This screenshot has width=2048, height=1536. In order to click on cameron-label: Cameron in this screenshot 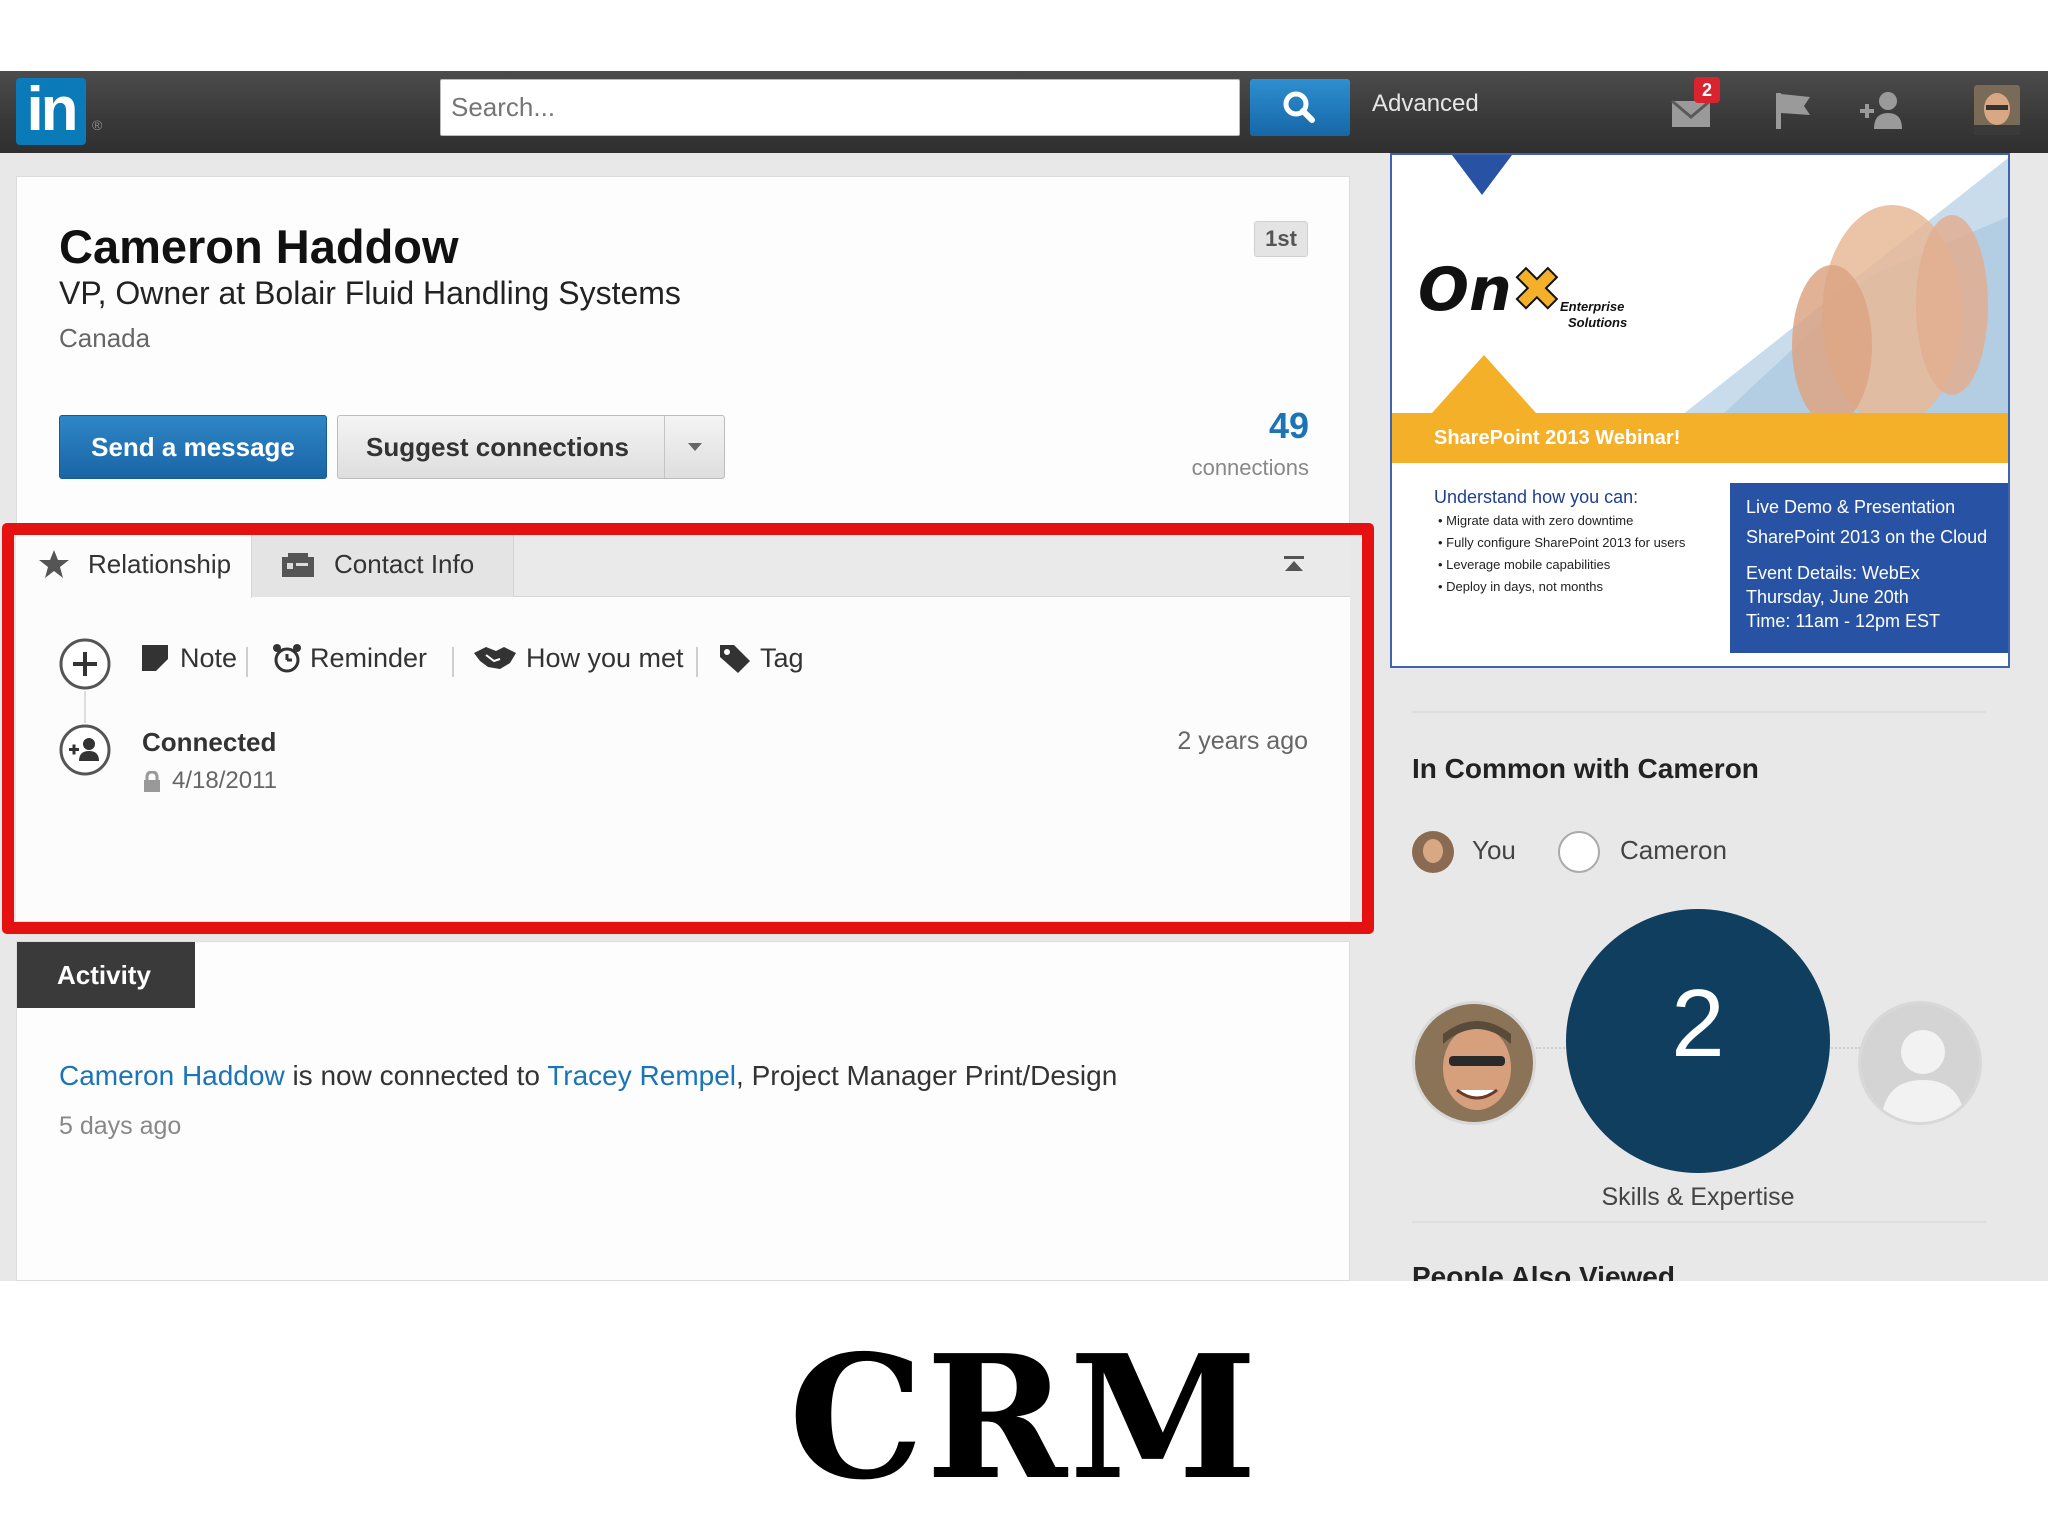, I will do `click(1673, 850)`.